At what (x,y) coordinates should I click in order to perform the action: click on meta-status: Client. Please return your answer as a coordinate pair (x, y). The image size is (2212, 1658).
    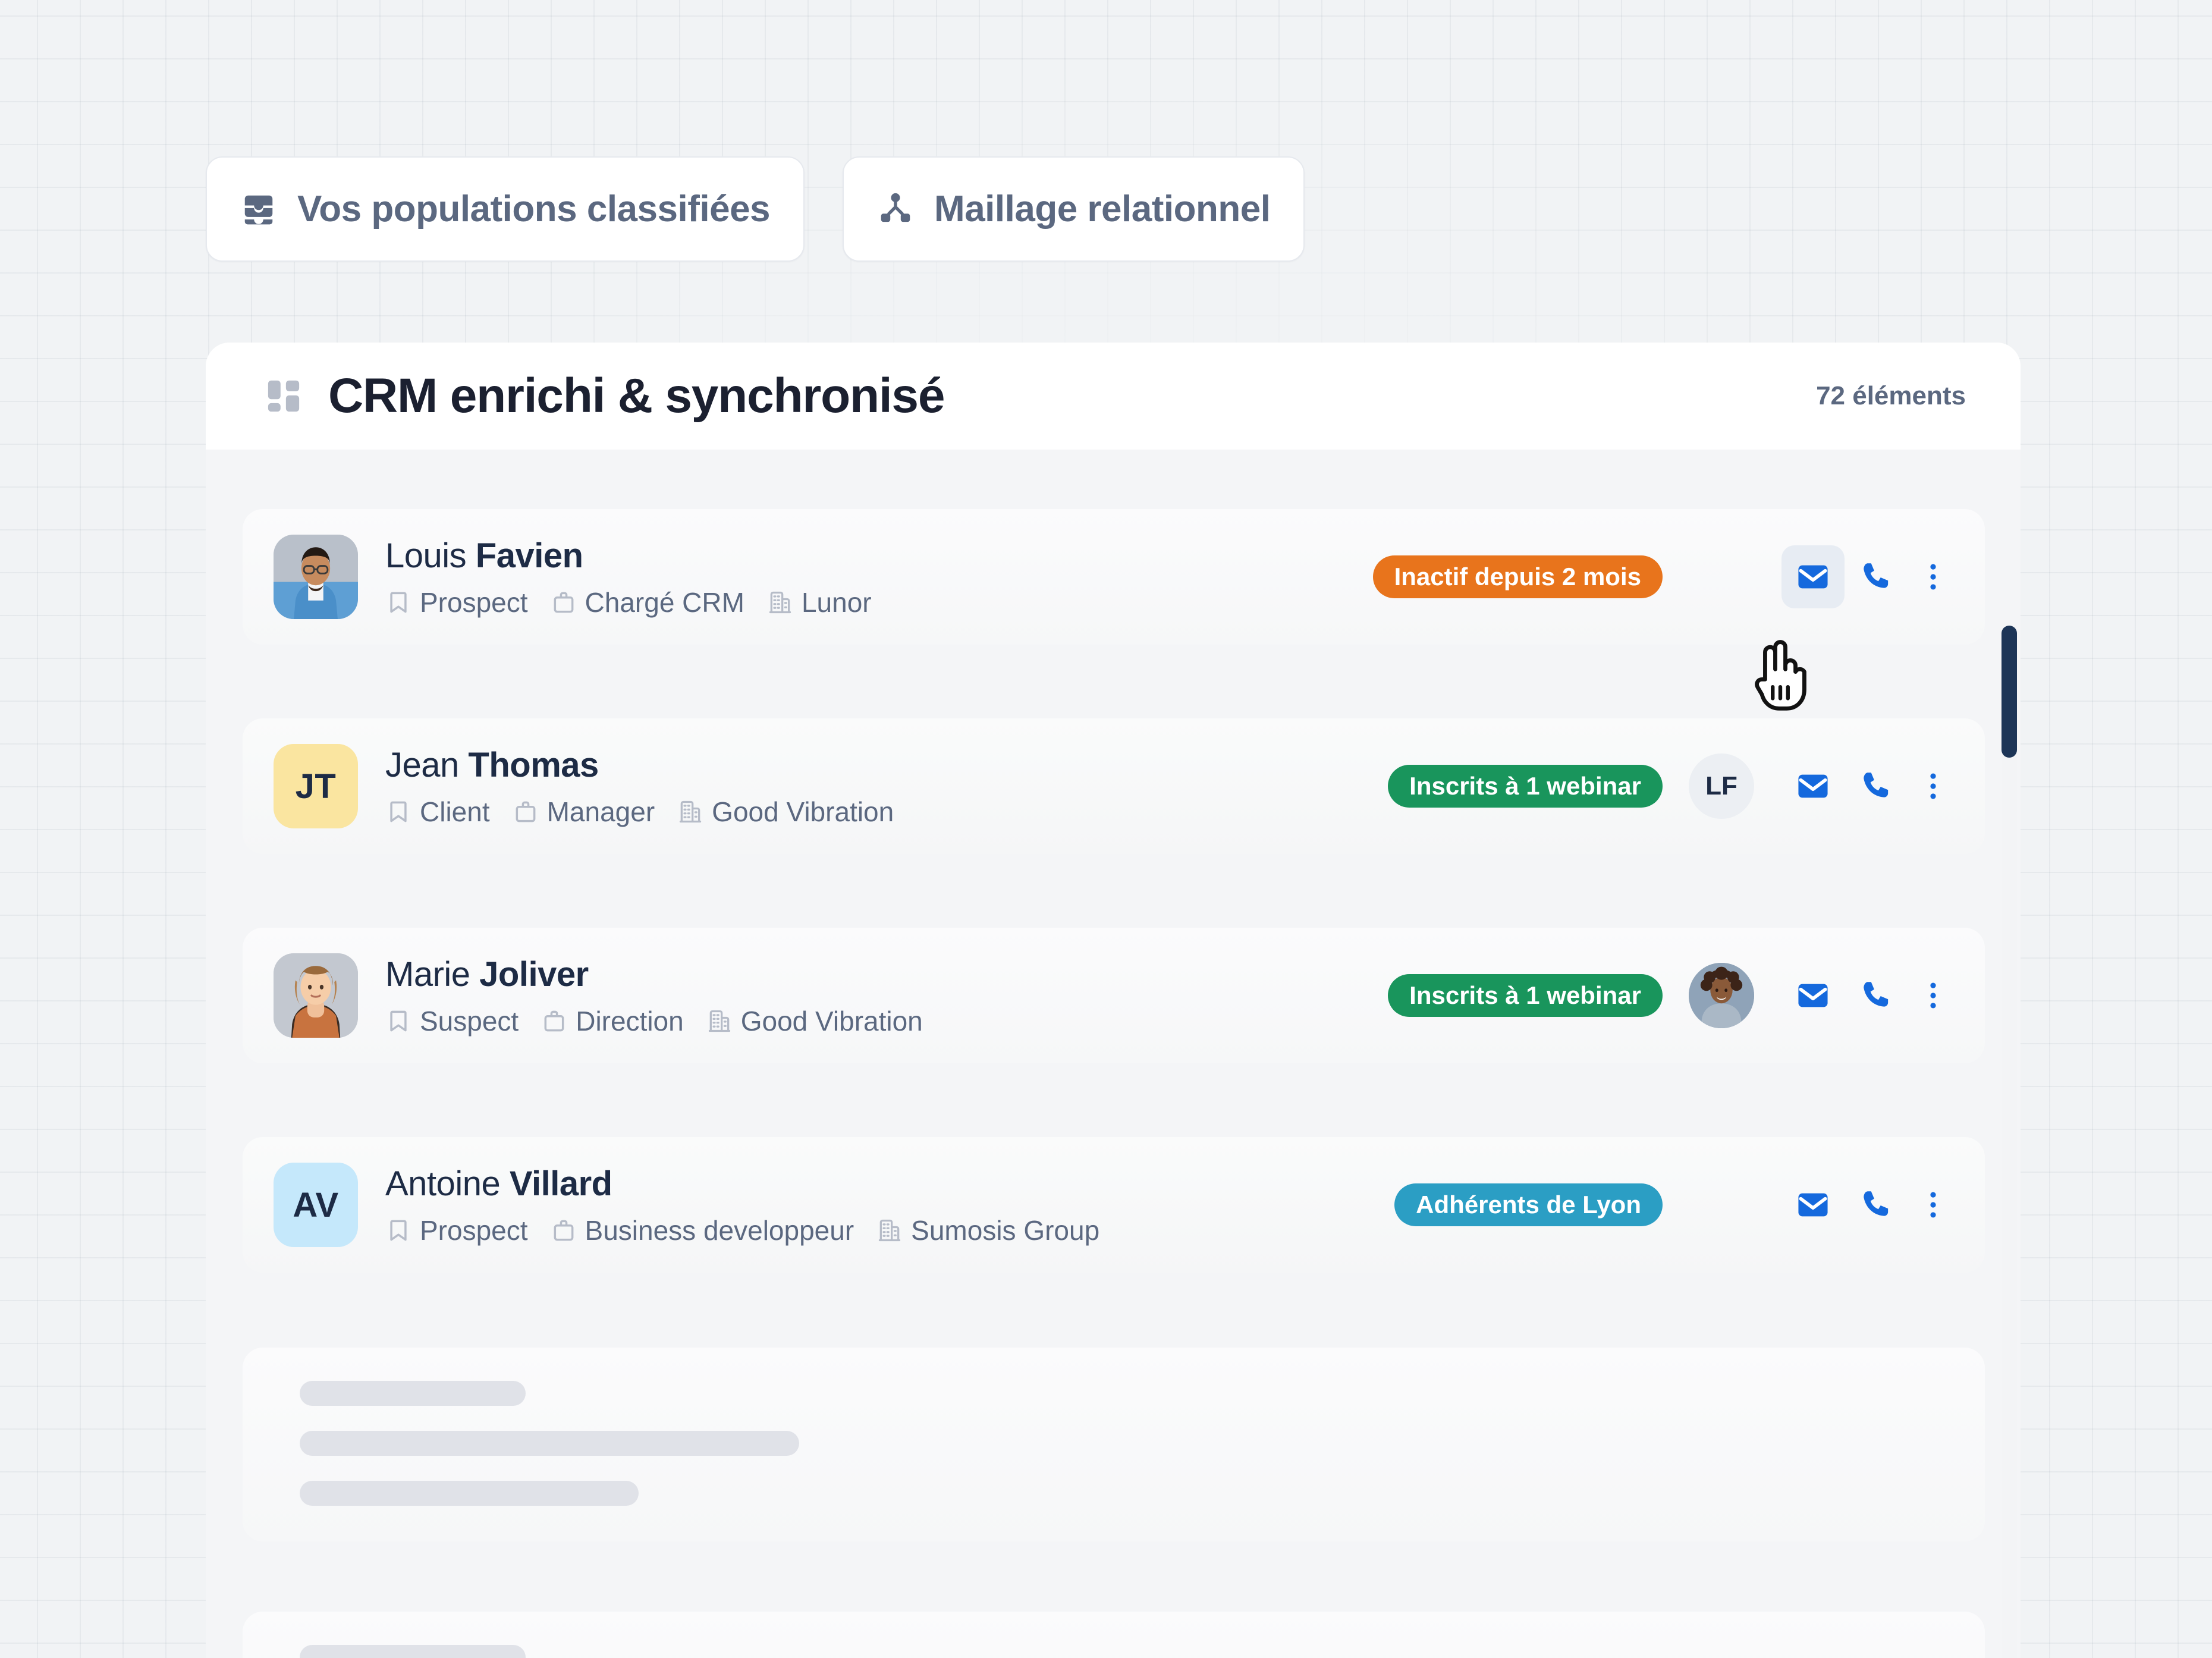
    Looking at the image, I should click on (437, 812).